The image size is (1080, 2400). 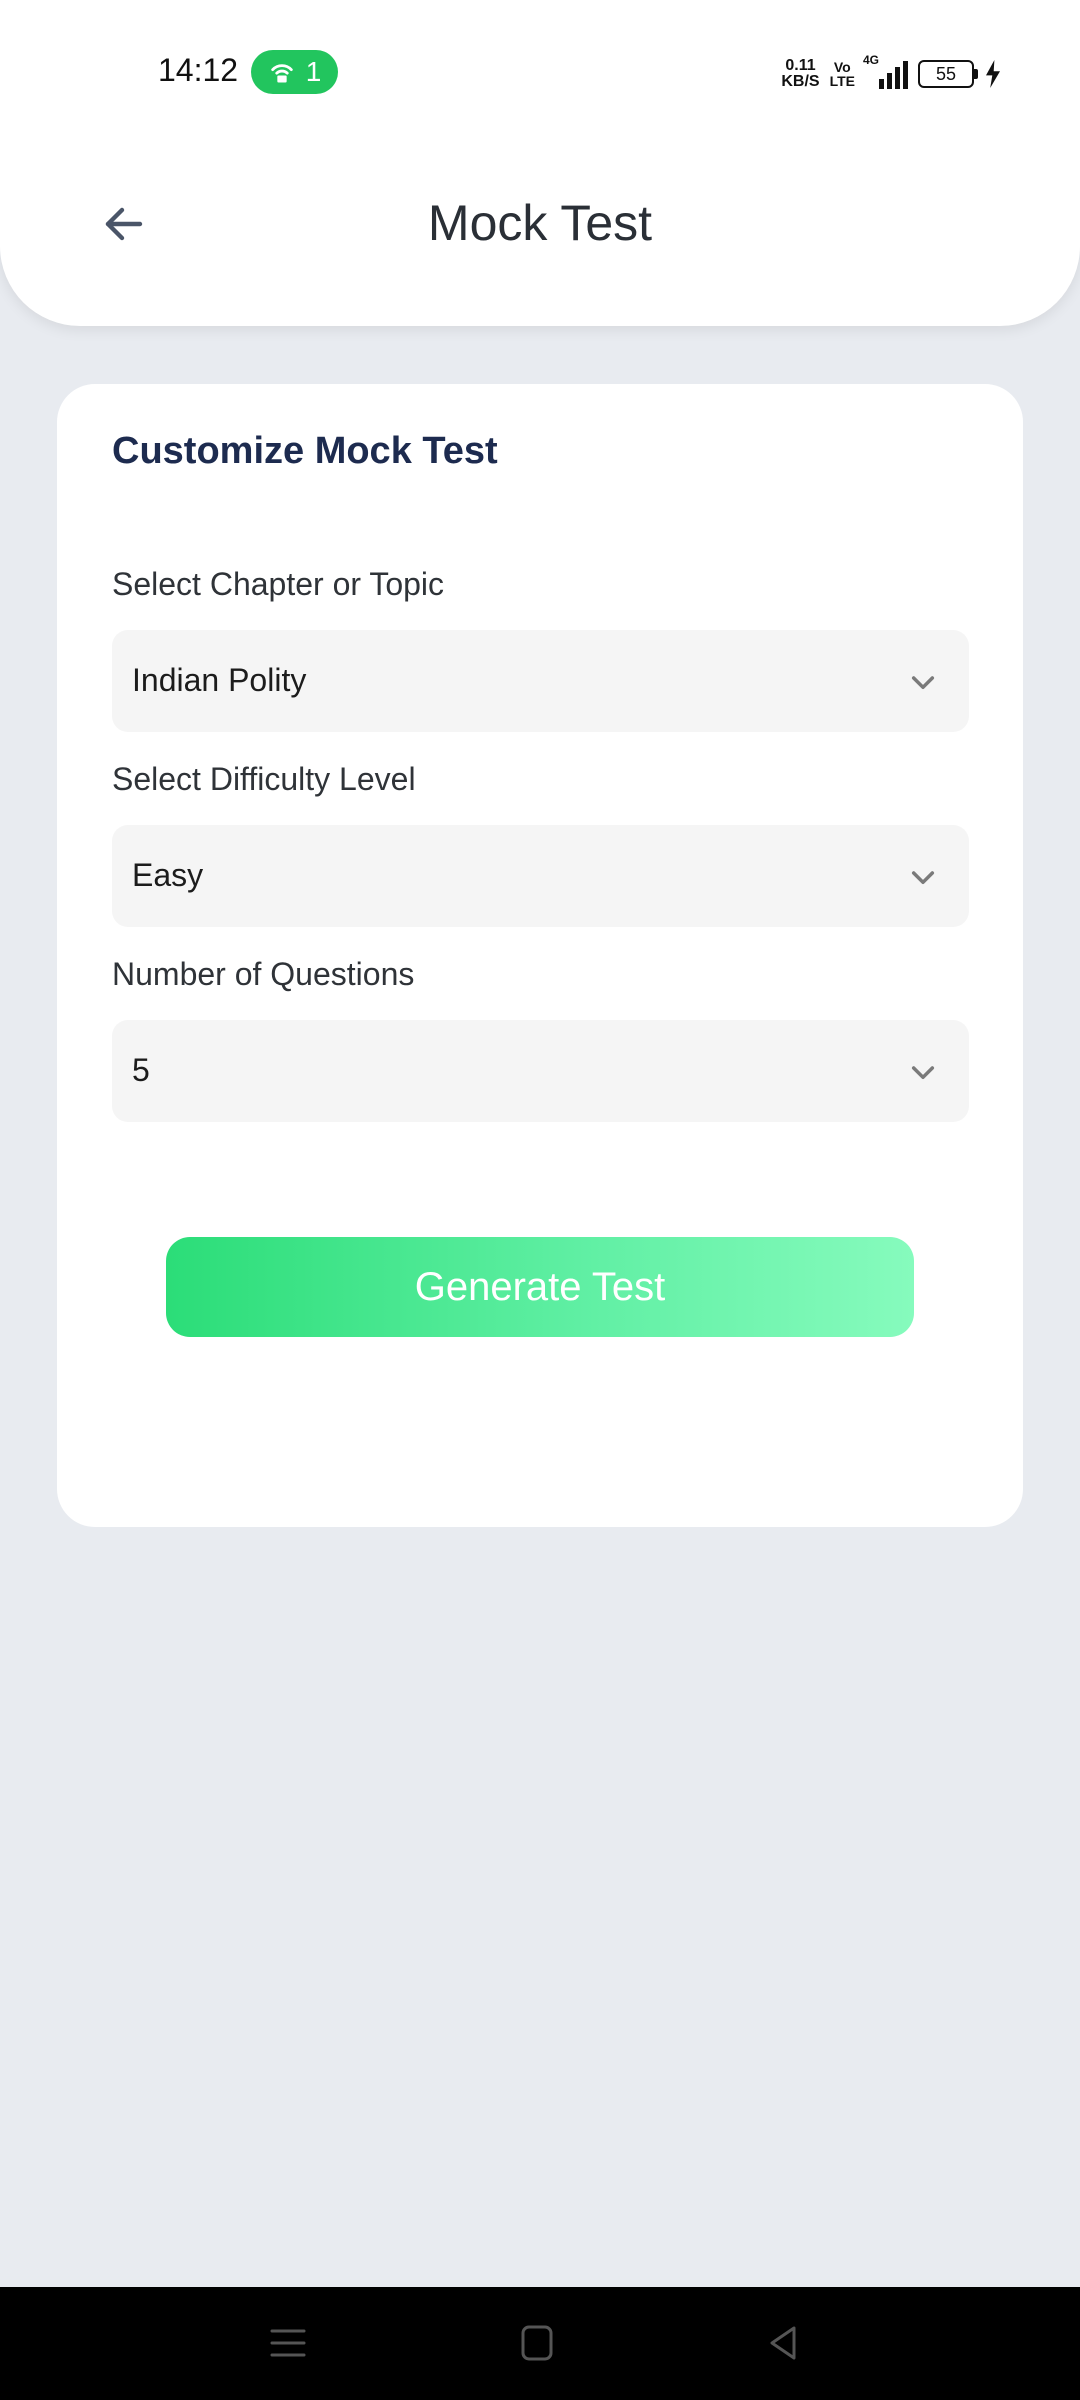 I want to click on battery-icon: 55, so click(x=948, y=74).